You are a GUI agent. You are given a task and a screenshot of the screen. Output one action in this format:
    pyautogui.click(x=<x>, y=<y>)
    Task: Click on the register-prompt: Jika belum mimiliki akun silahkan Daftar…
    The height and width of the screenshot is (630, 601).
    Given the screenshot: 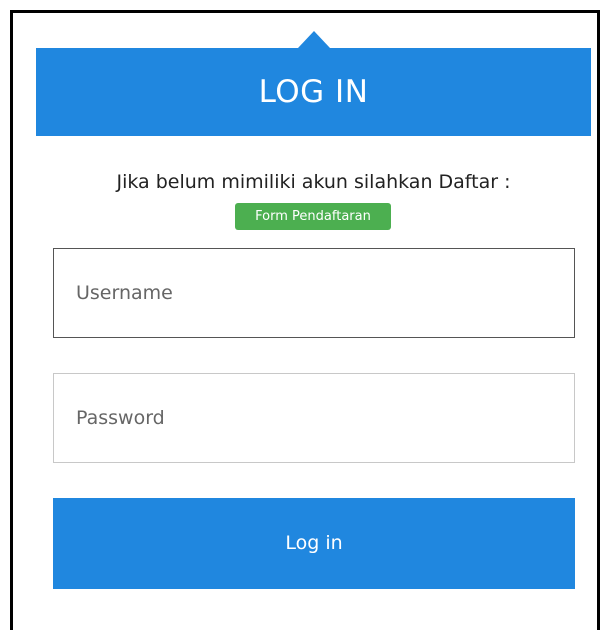 What is the action you would take?
    pyautogui.click(x=313, y=182)
    